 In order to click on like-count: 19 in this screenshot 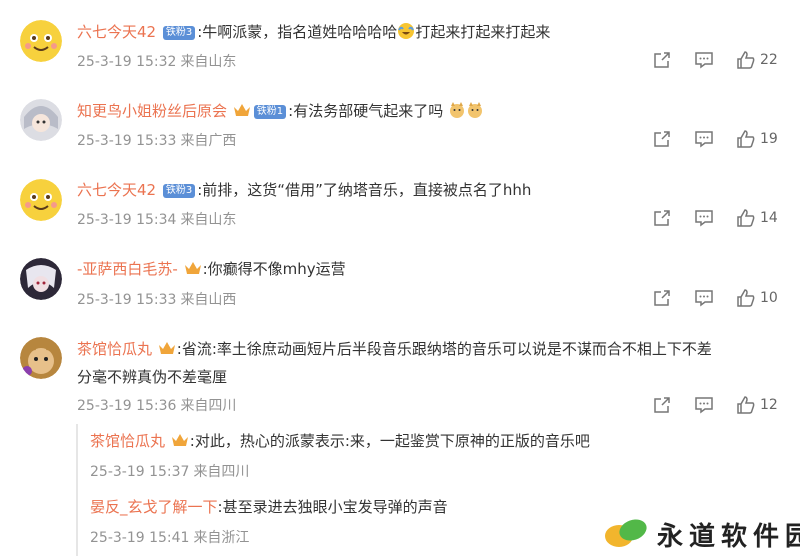, I will do `click(769, 139)`.